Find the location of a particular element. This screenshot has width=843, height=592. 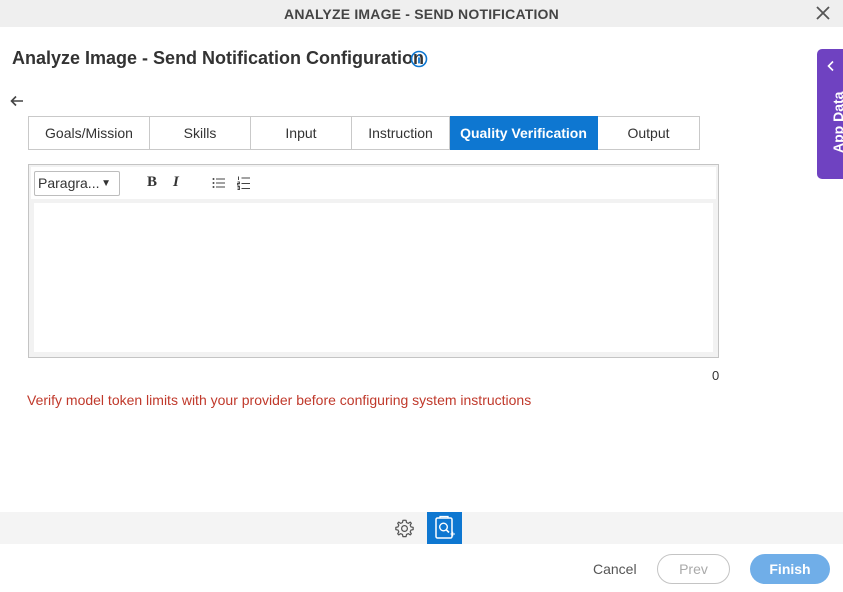

app-data-panel-toggle: App Data is located at coordinates (830, 114).